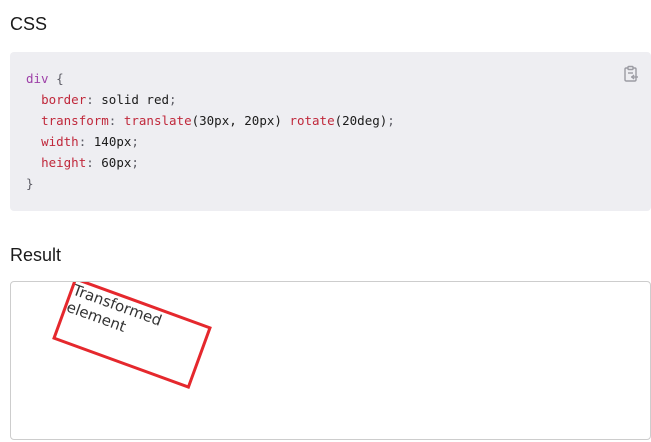 This screenshot has height=442, width=651. I want to click on code-value: 60px, so click(116, 162).